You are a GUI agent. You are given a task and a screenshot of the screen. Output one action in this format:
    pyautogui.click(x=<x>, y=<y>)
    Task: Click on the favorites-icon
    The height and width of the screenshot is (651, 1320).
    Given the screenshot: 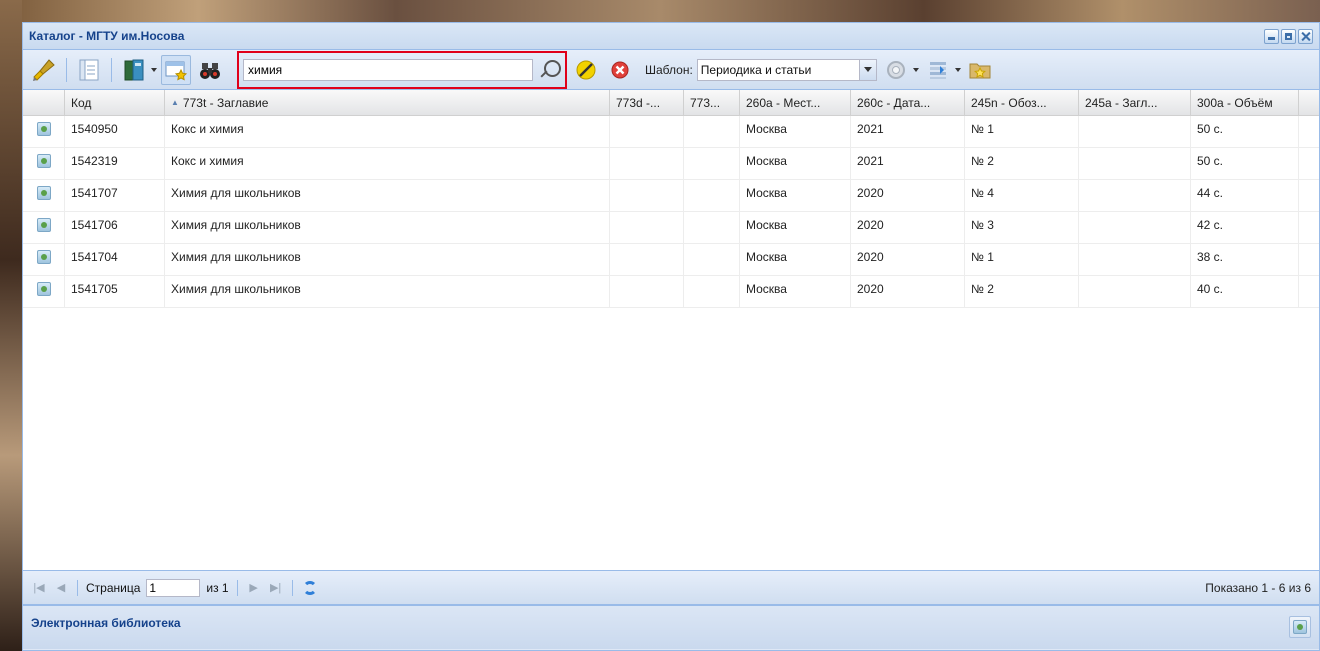 What is the action you would take?
    pyautogui.click(x=176, y=69)
    